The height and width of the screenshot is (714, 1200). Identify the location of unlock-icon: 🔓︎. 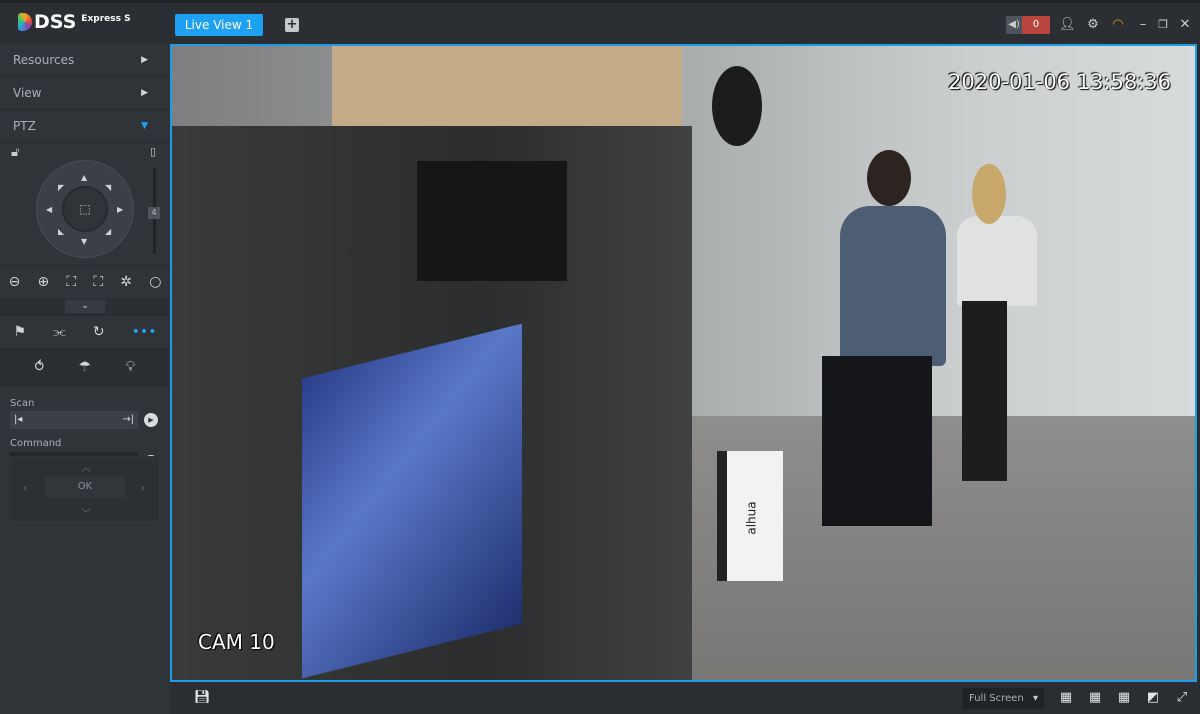
(15, 152).